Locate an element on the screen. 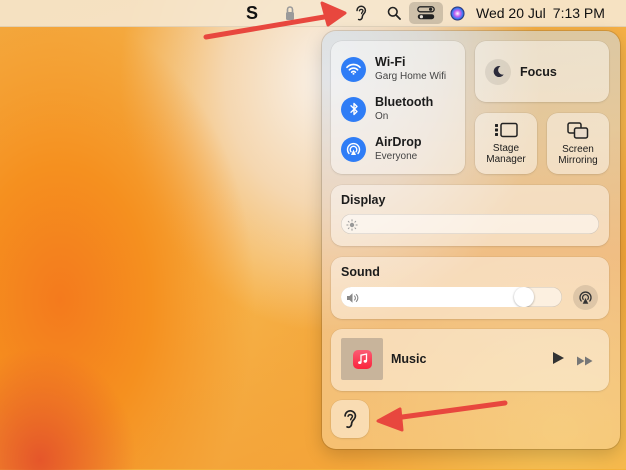 This screenshot has width=626, height=470. menu-bar: S Wed 20 Jul 7:13 PM is located at coordinates (313, 13).